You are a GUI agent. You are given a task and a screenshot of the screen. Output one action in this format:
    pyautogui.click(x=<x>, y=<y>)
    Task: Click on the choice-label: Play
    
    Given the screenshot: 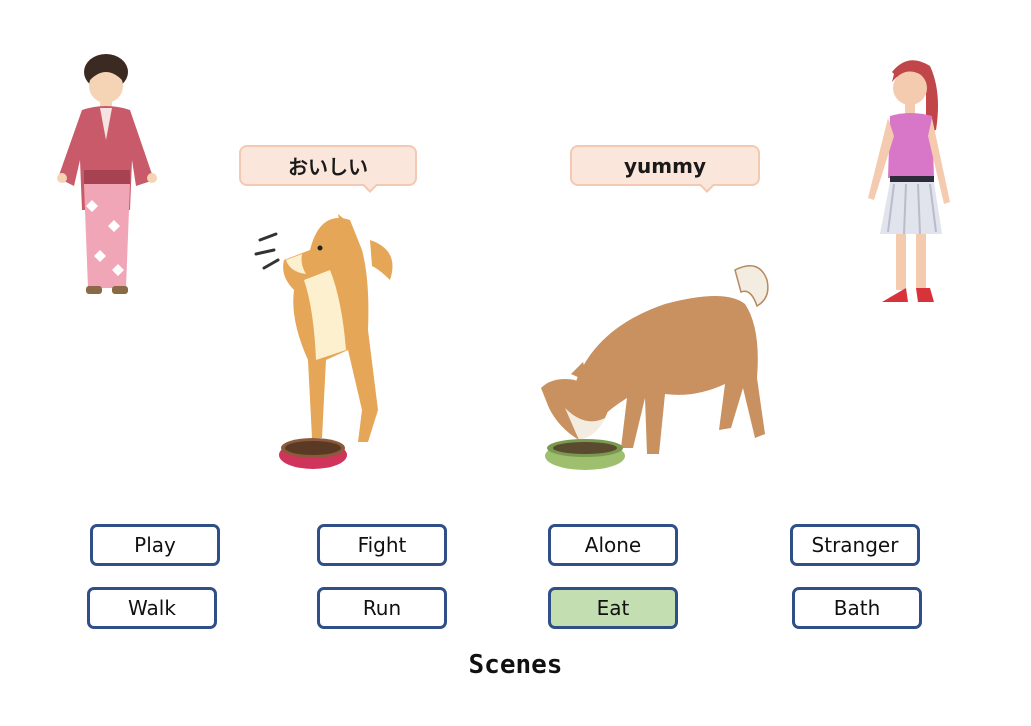 What is the action you would take?
    pyautogui.click(x=155, y=545)
    